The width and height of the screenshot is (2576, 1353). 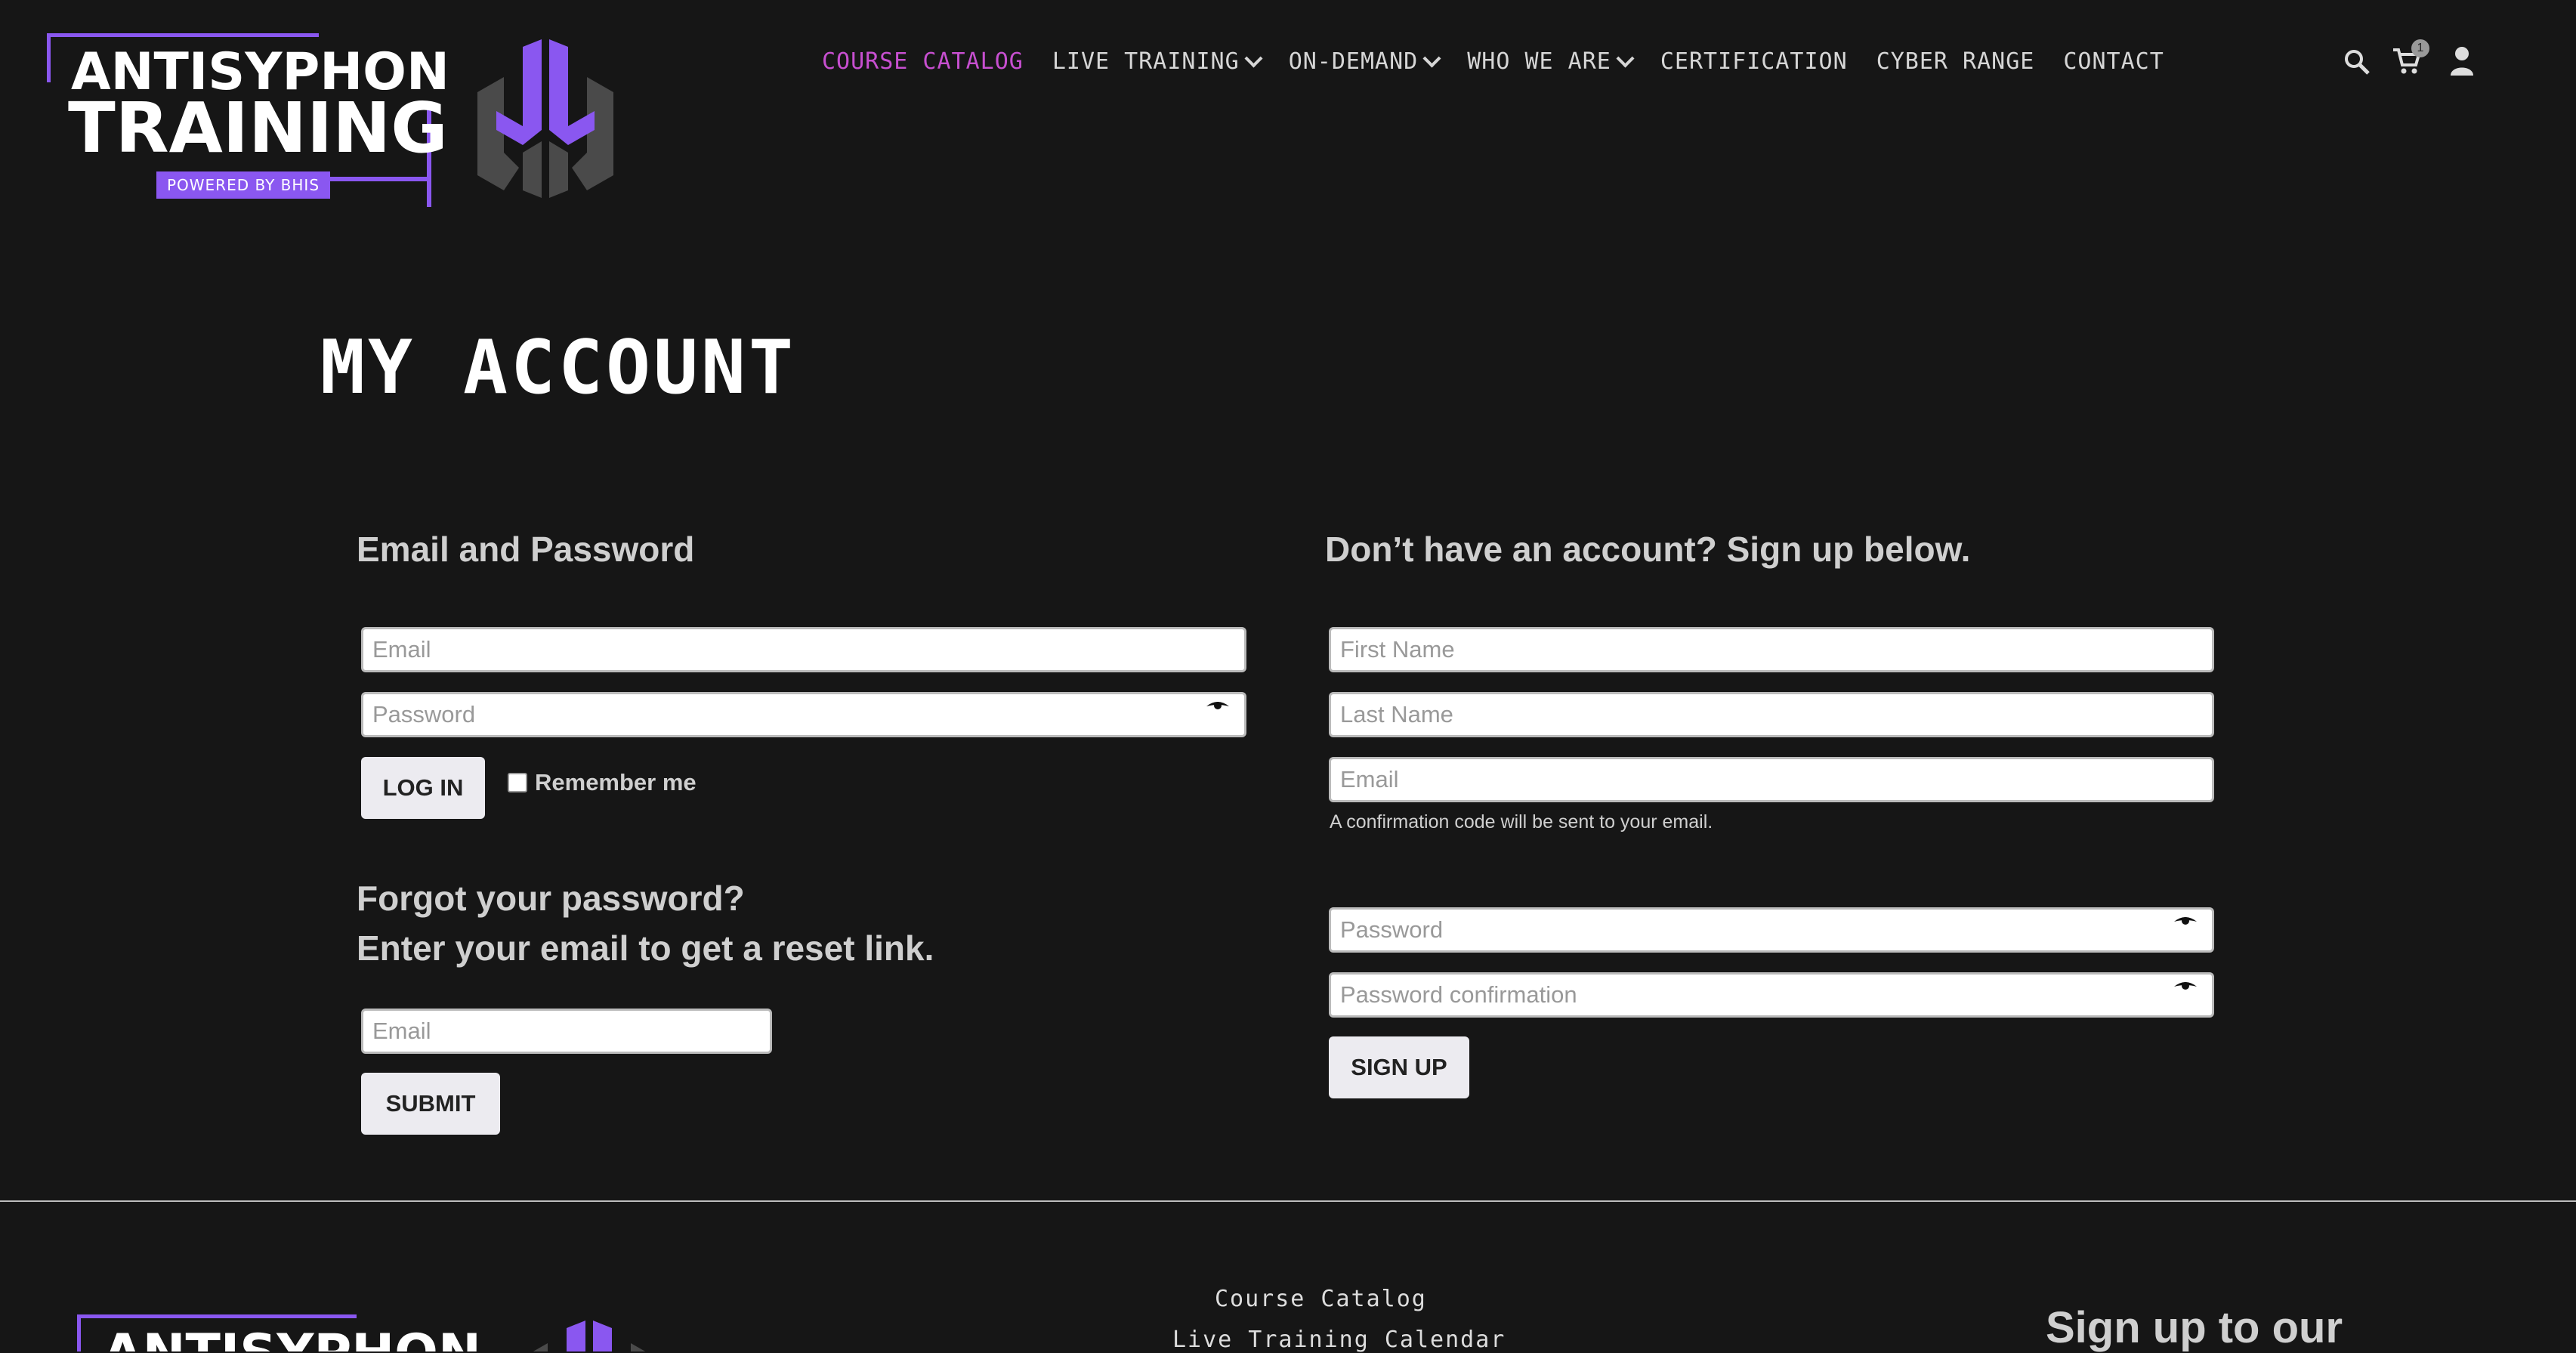 What do you see at coordinates (526, 549) in the screenshot?
I see `login-heading: Email and Password` at bounding box center [526, 549].